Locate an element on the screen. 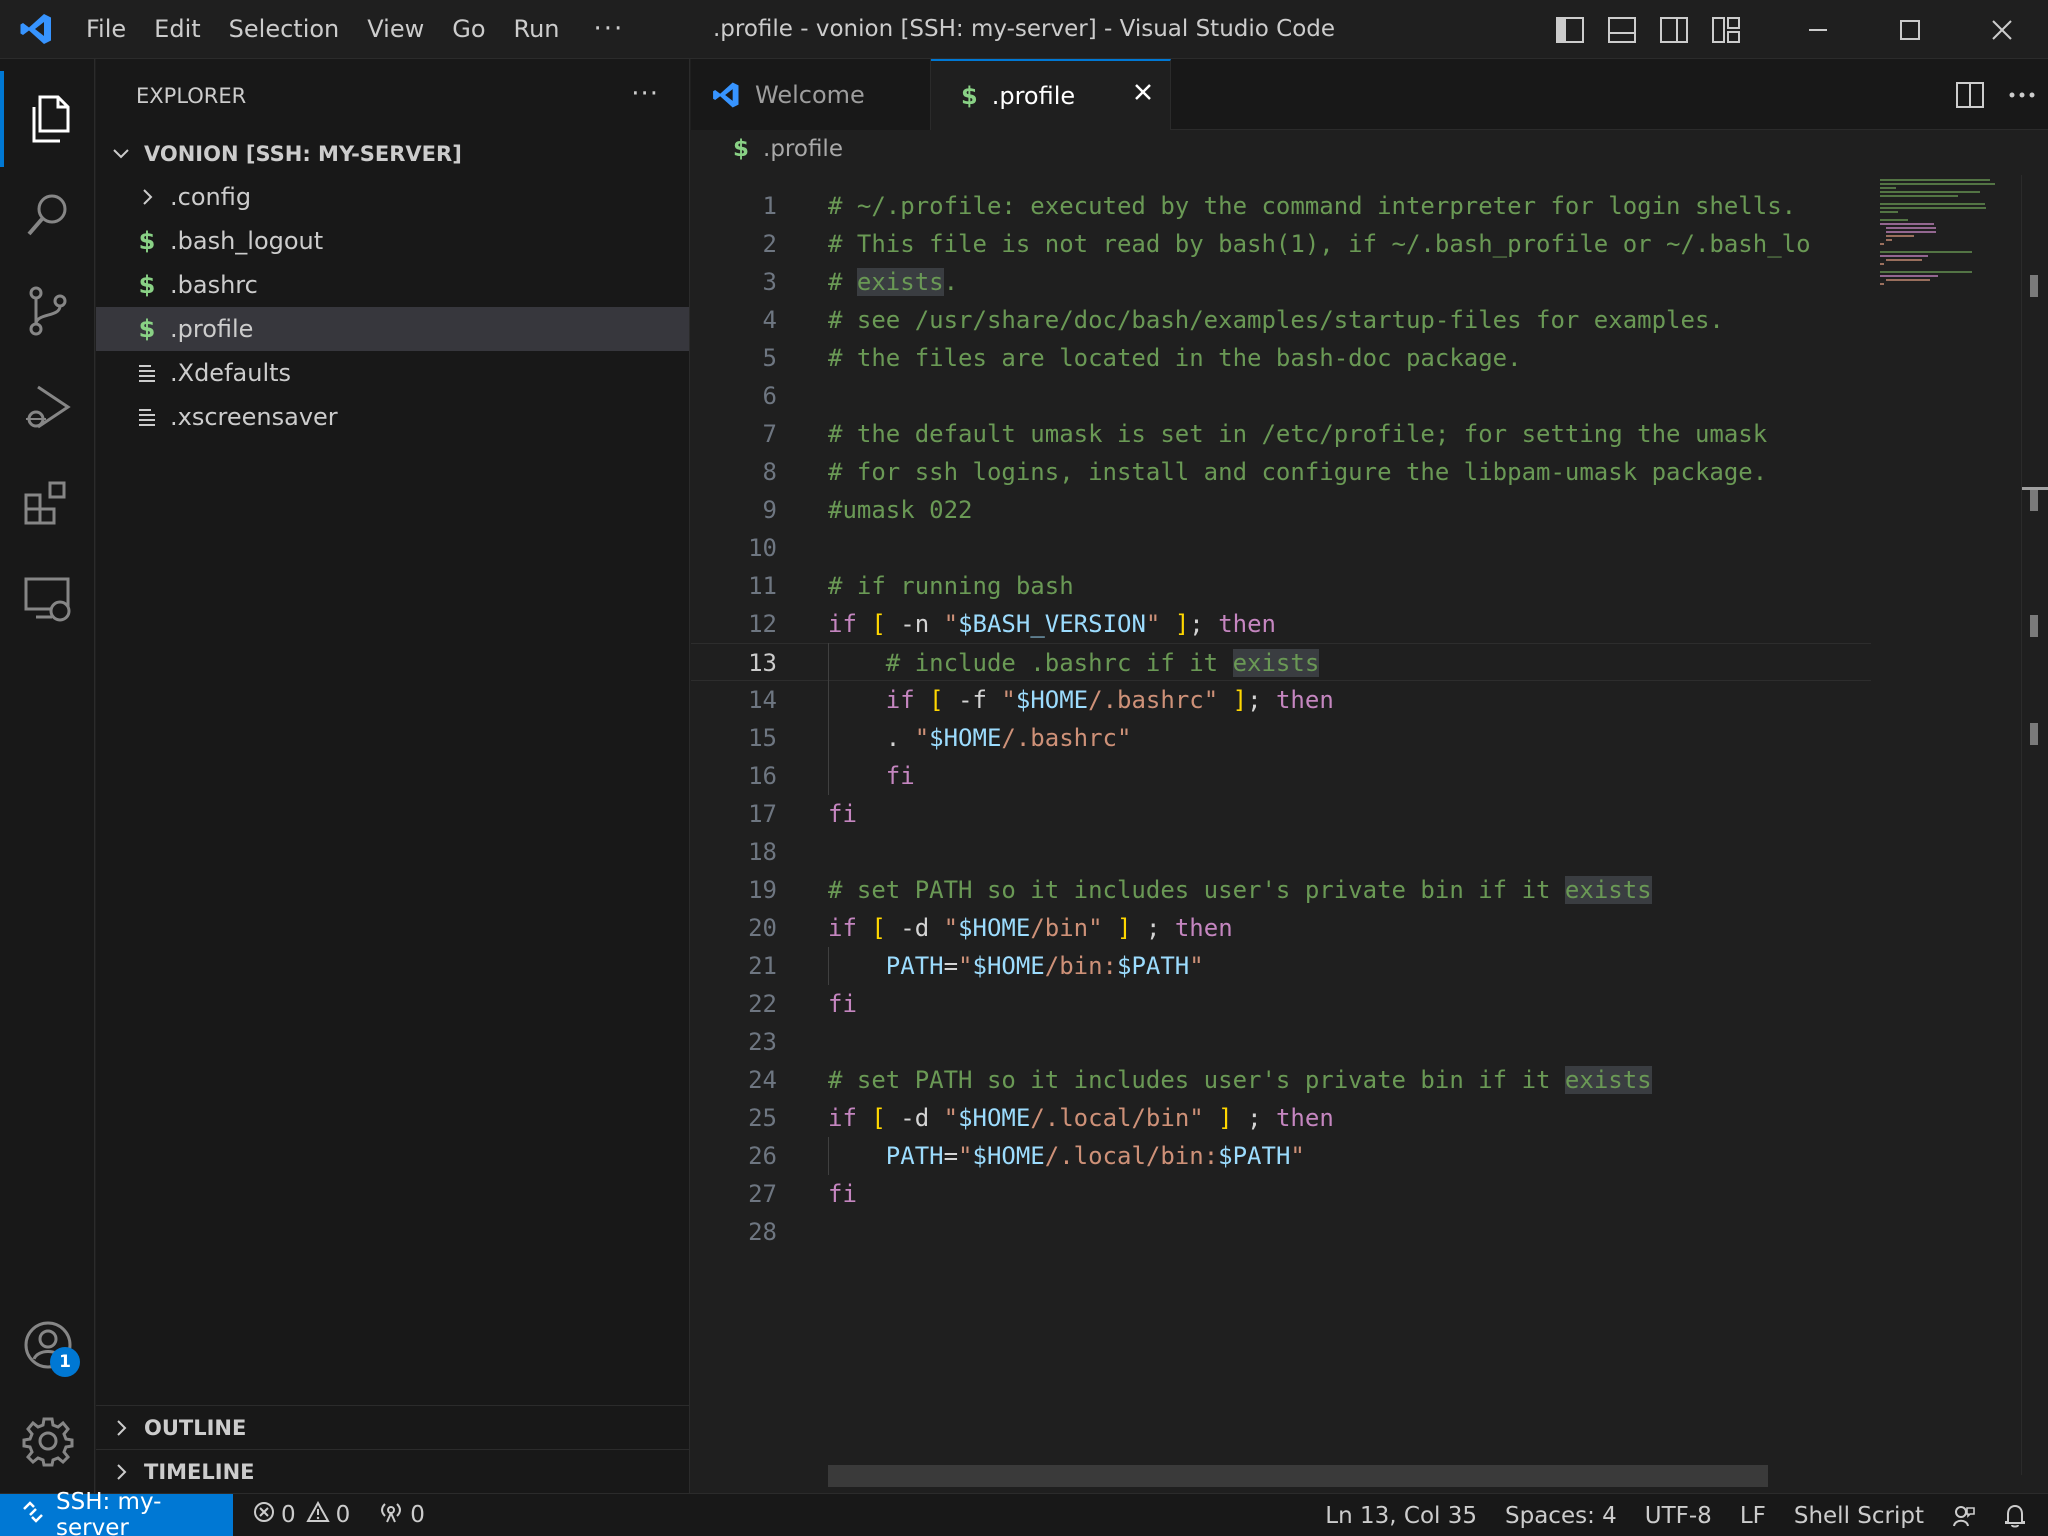 The height and width of the screenshot is (1536, 2048). breadcrumb-file: .profile is located at coordinates (803, 149).